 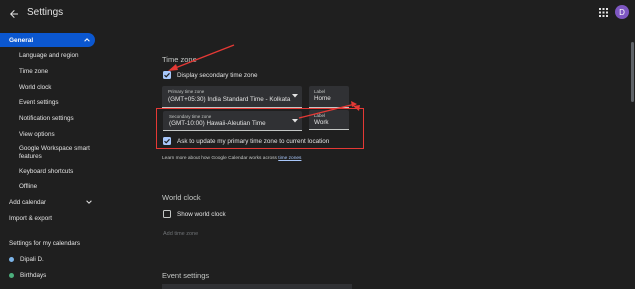 I want to click on back-arrow-icon, so click(x=14, y=14).